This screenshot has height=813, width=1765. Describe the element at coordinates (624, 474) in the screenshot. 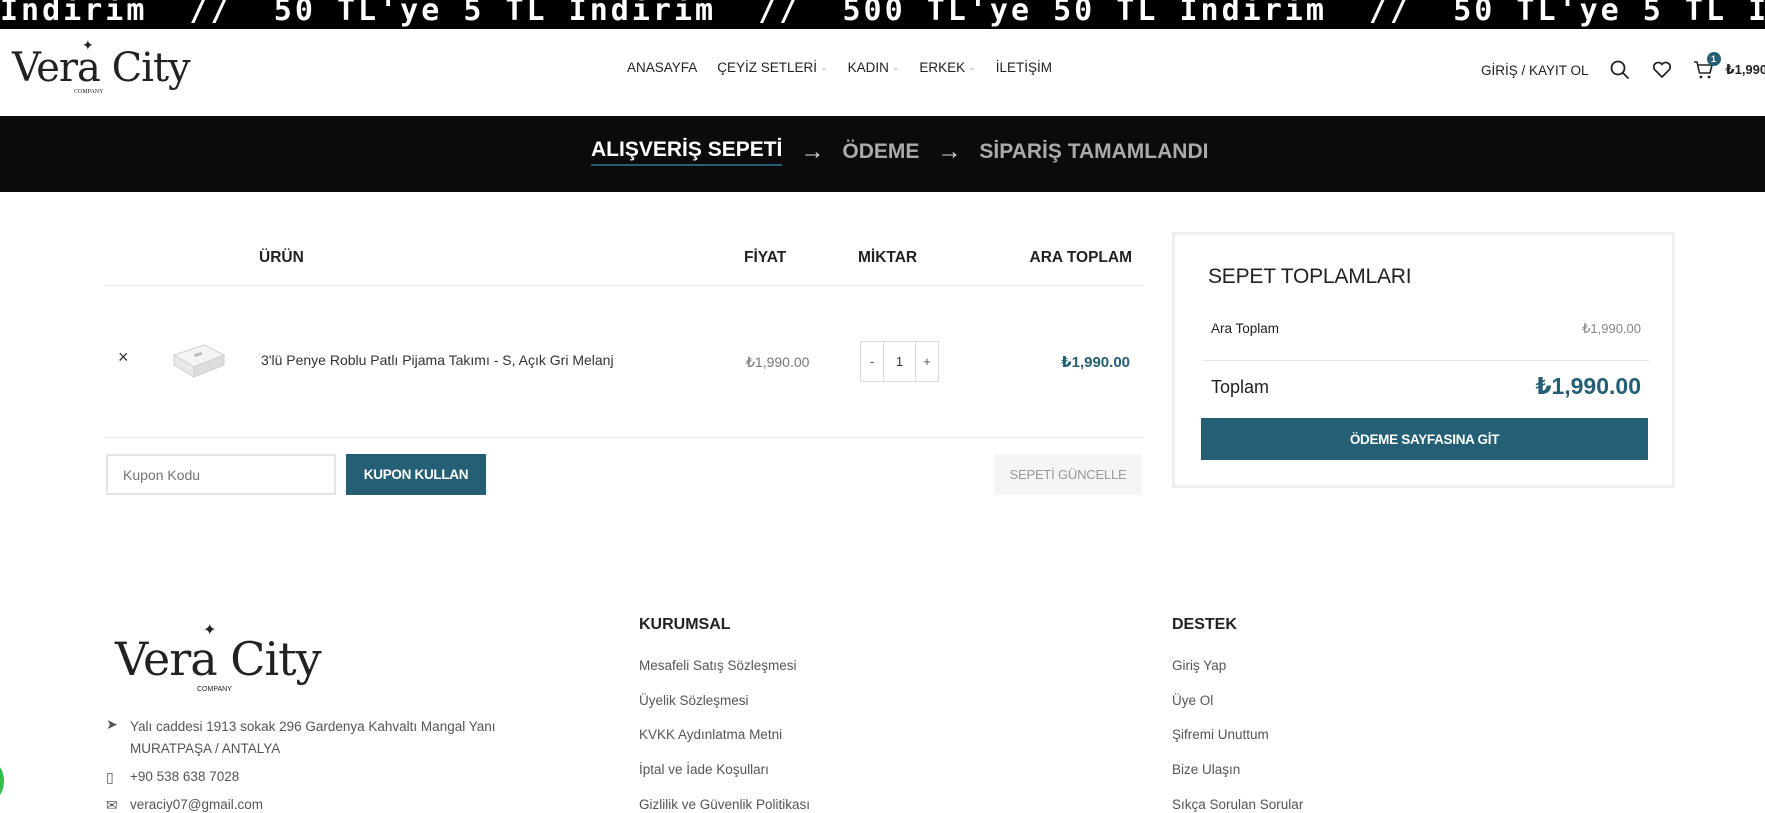

I see `cart-actions: KUPON KULLAN SEPETİ GÜNCELLE` at that location.